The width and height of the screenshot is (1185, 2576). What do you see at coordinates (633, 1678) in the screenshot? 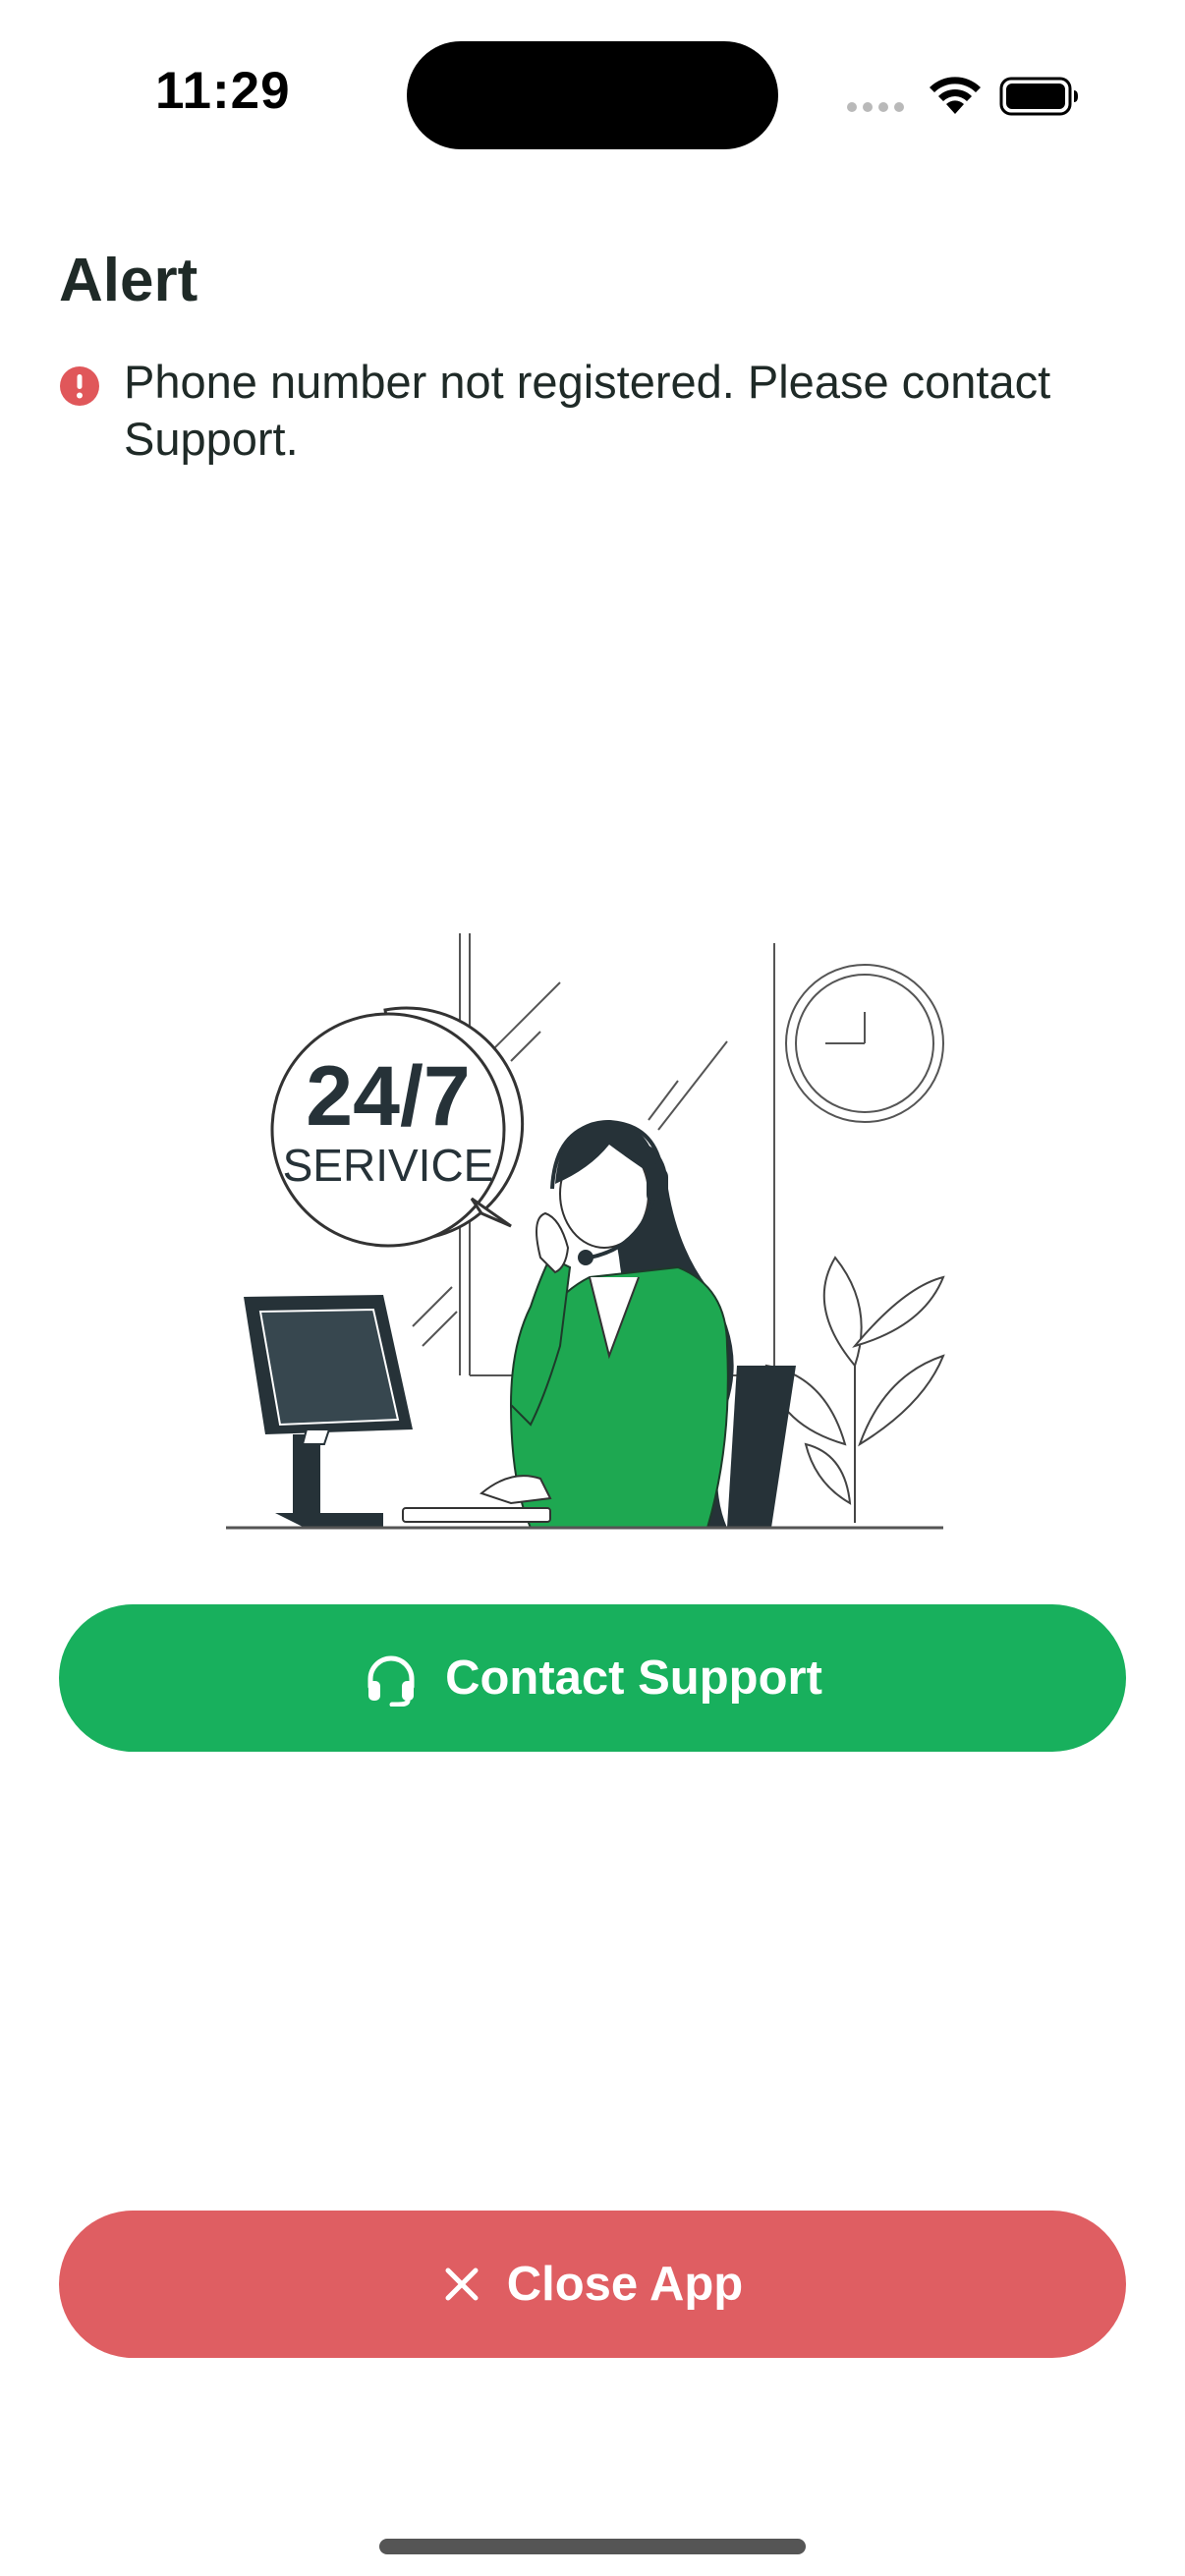
I see `contact-support-label: Contact Support` at bounding box center [633, 1678].